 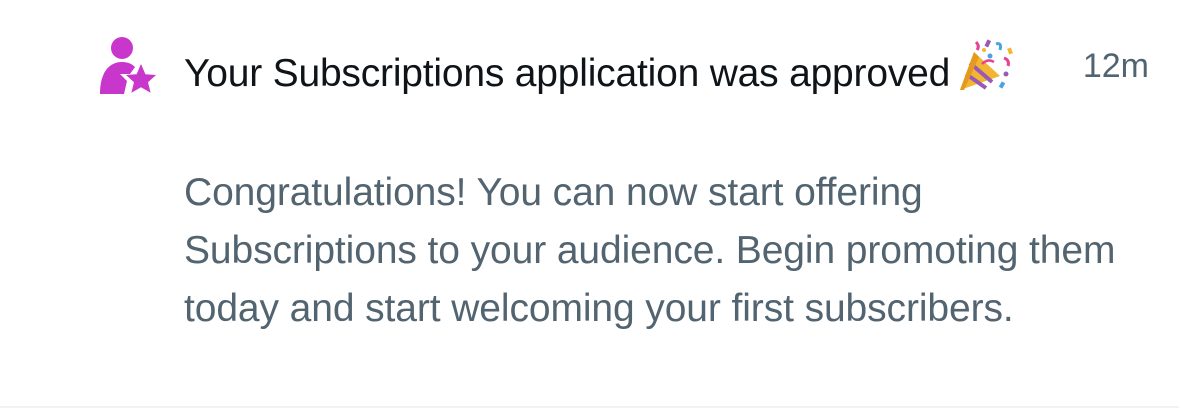 I want to click on subscriptions-person-star-icon, so click(x=126, y=66).